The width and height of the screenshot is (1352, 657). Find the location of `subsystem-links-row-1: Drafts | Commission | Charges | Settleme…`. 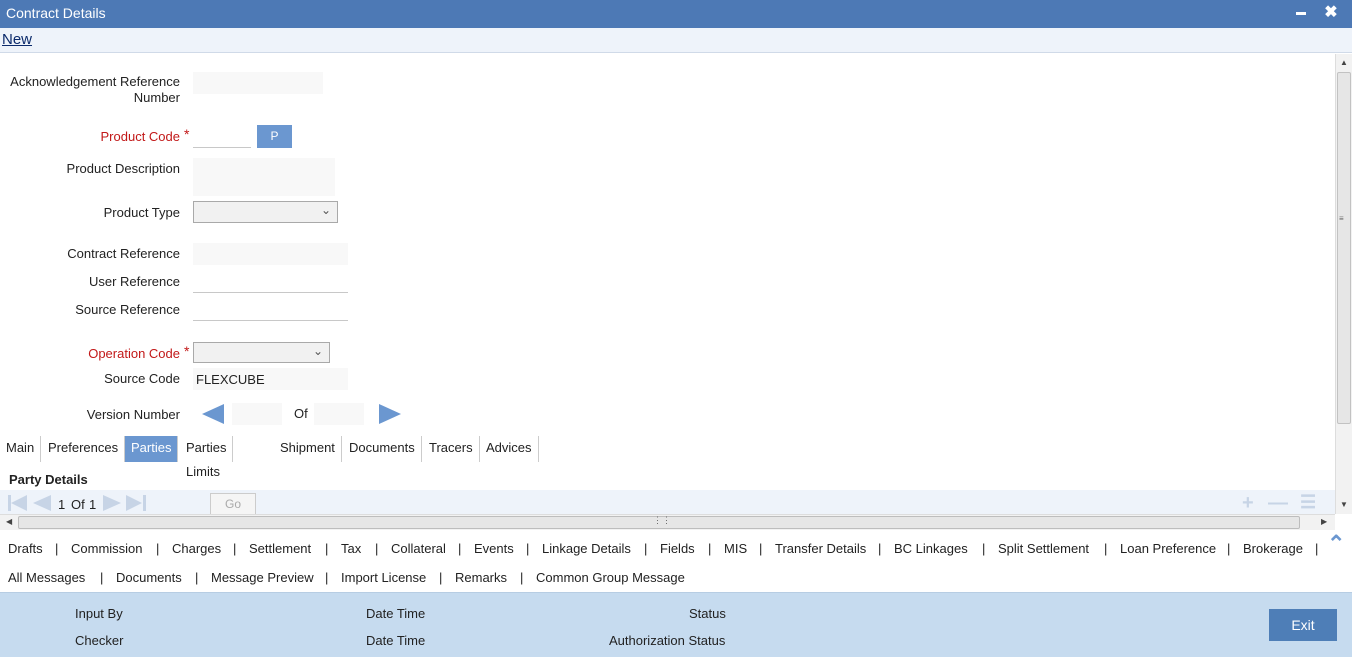

subsystem-links-row-1: Drafts | Commission | Charges | Settleme… is located at coordinates (676, 553).